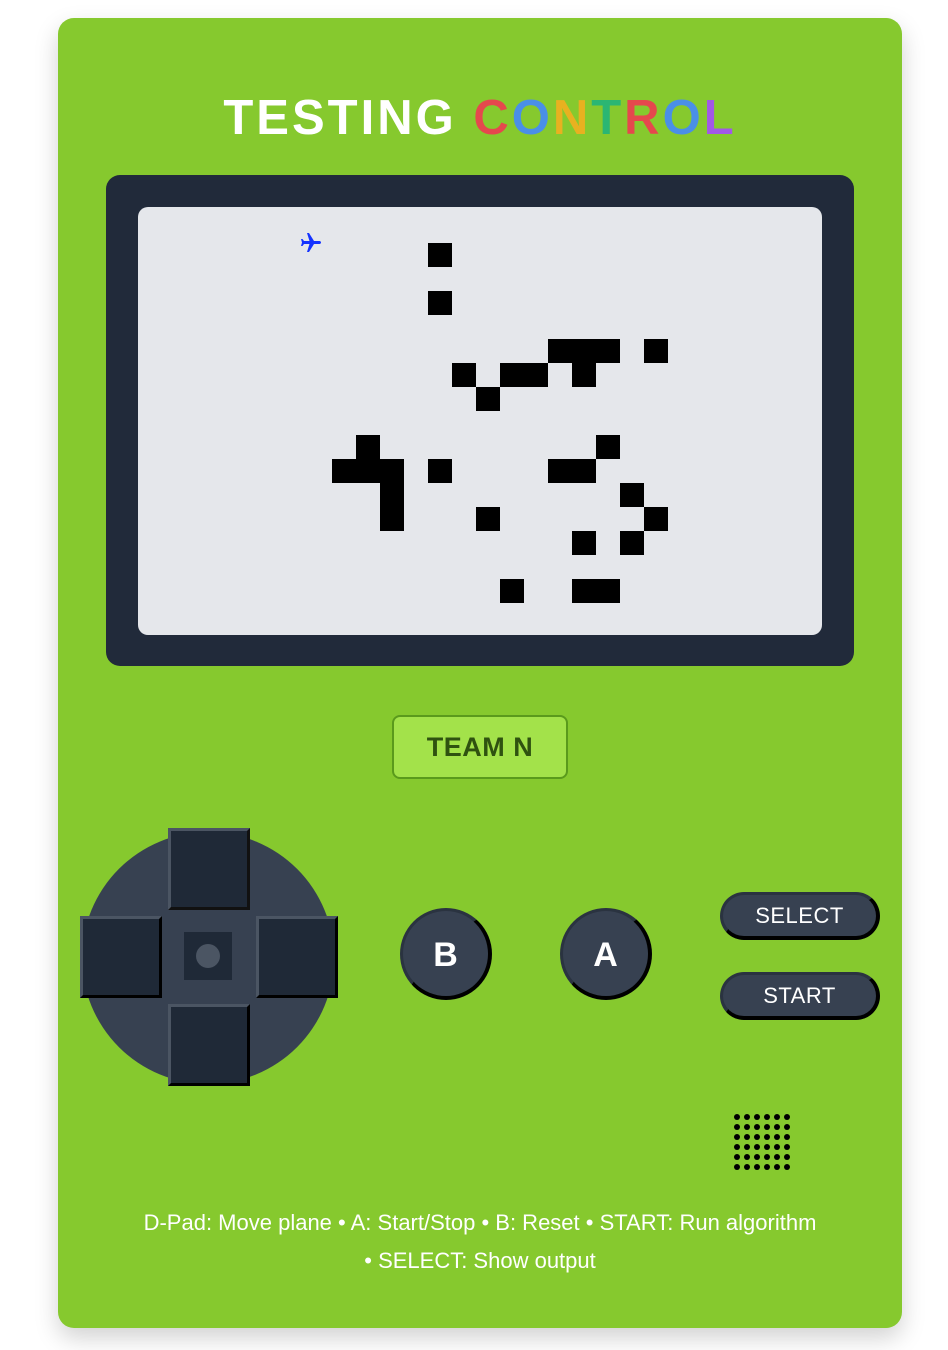  Describe the element at coordinates (209, 1045) in the screenshot. I see `dpad-down-button` at that location.